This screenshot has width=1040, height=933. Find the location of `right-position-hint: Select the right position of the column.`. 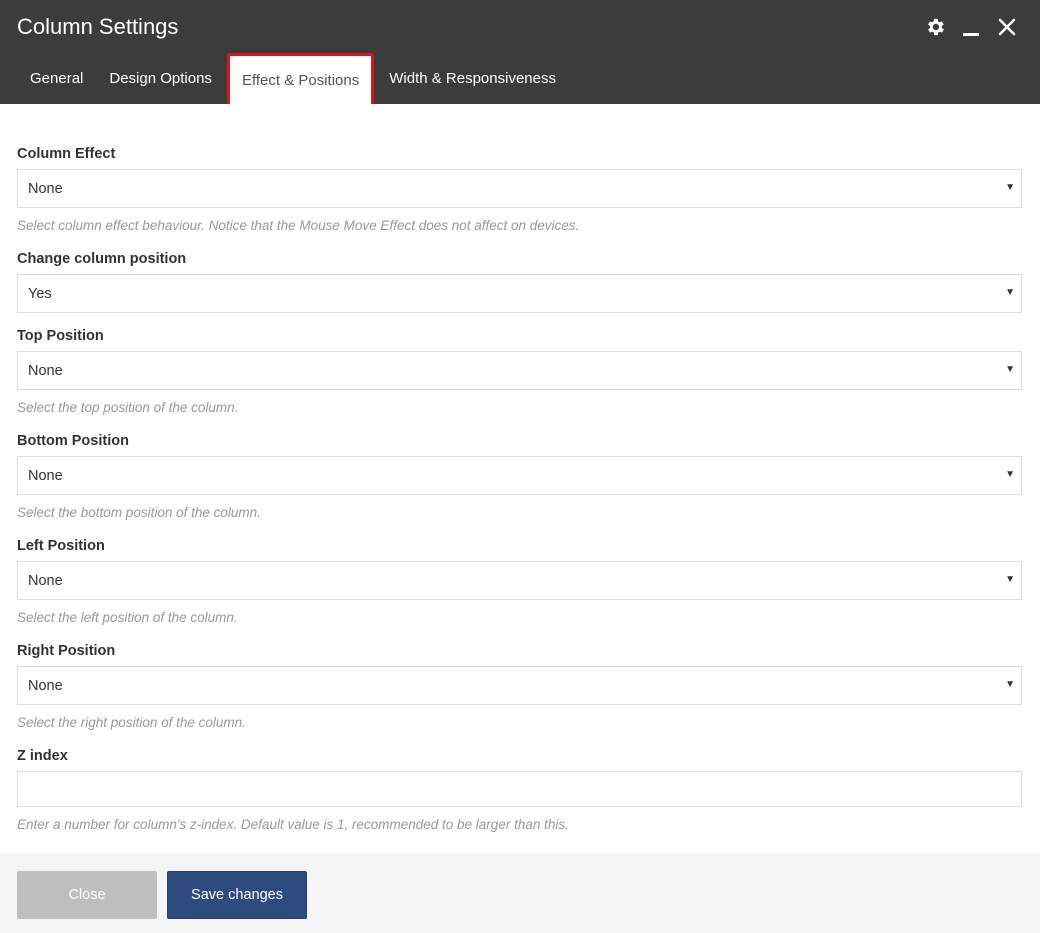

right-position-hint: Select the right position of the column. is located at coordinates (131, 722).